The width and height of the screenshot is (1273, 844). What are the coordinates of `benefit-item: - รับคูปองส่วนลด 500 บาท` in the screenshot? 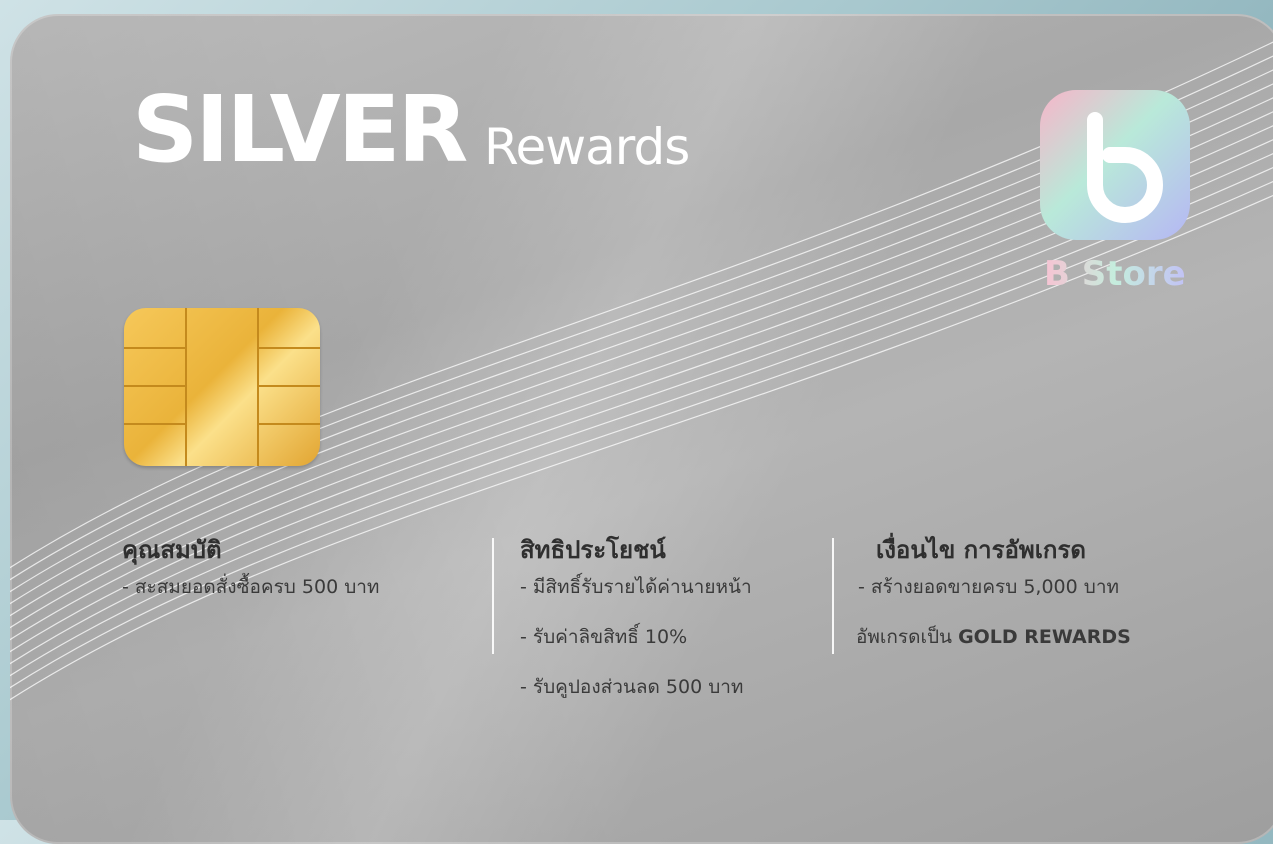 It's located at (632, 687).